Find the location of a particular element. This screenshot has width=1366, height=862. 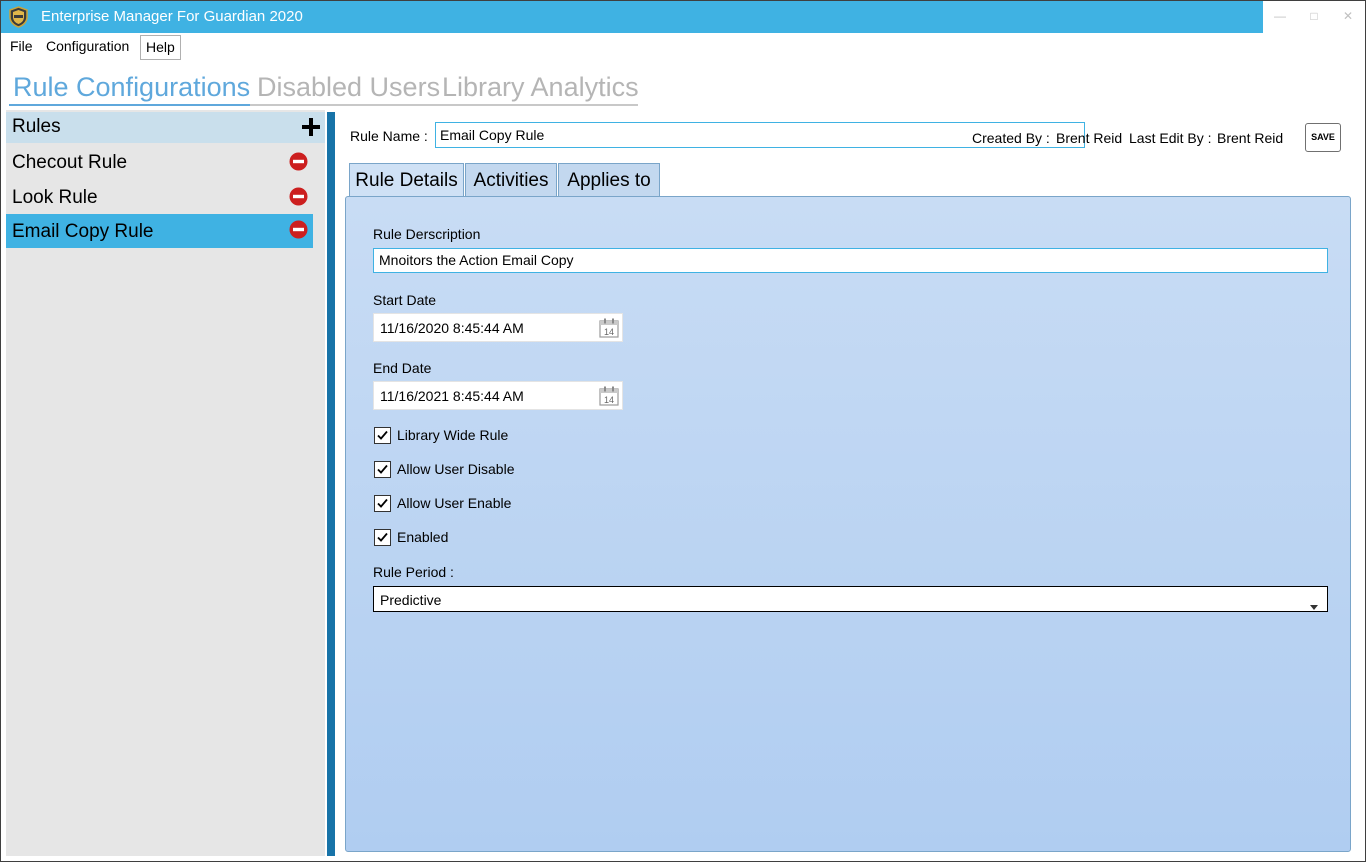

tab-library-analytics: Library Analytics is located at coordinates (540, 87).